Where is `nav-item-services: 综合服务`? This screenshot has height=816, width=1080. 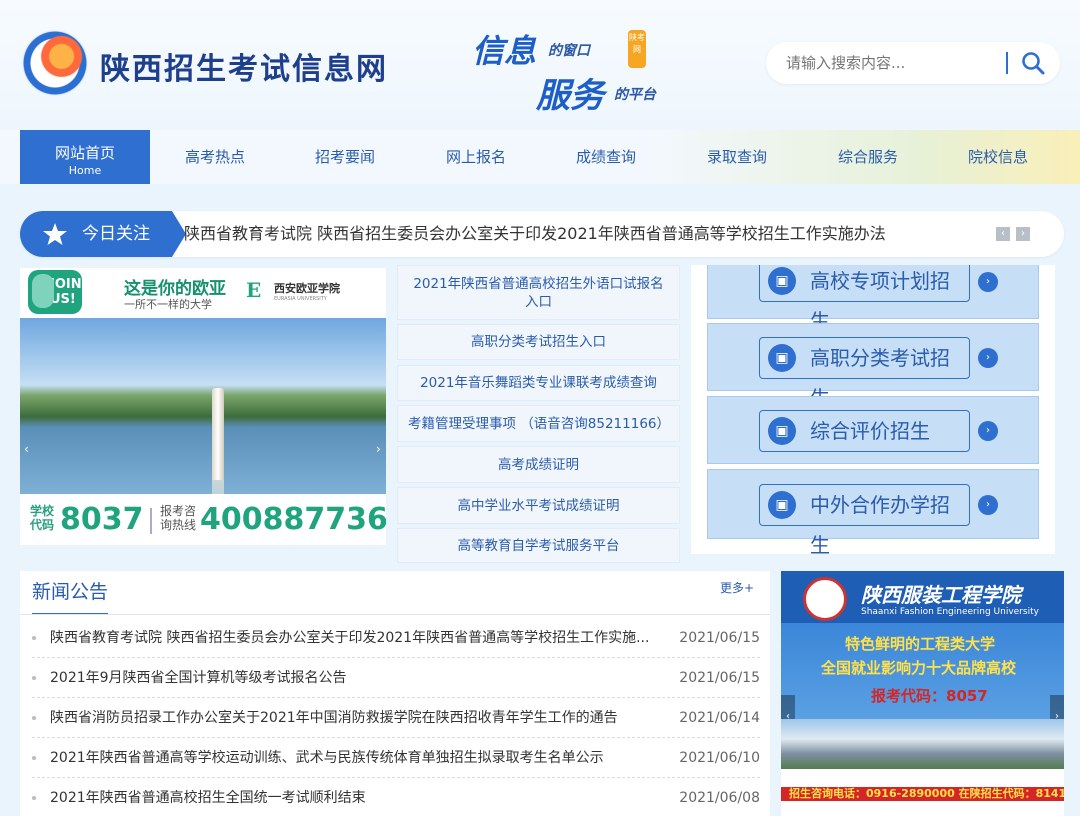
nav-item-services: 综合服务 is located at coordinates (868, 157).